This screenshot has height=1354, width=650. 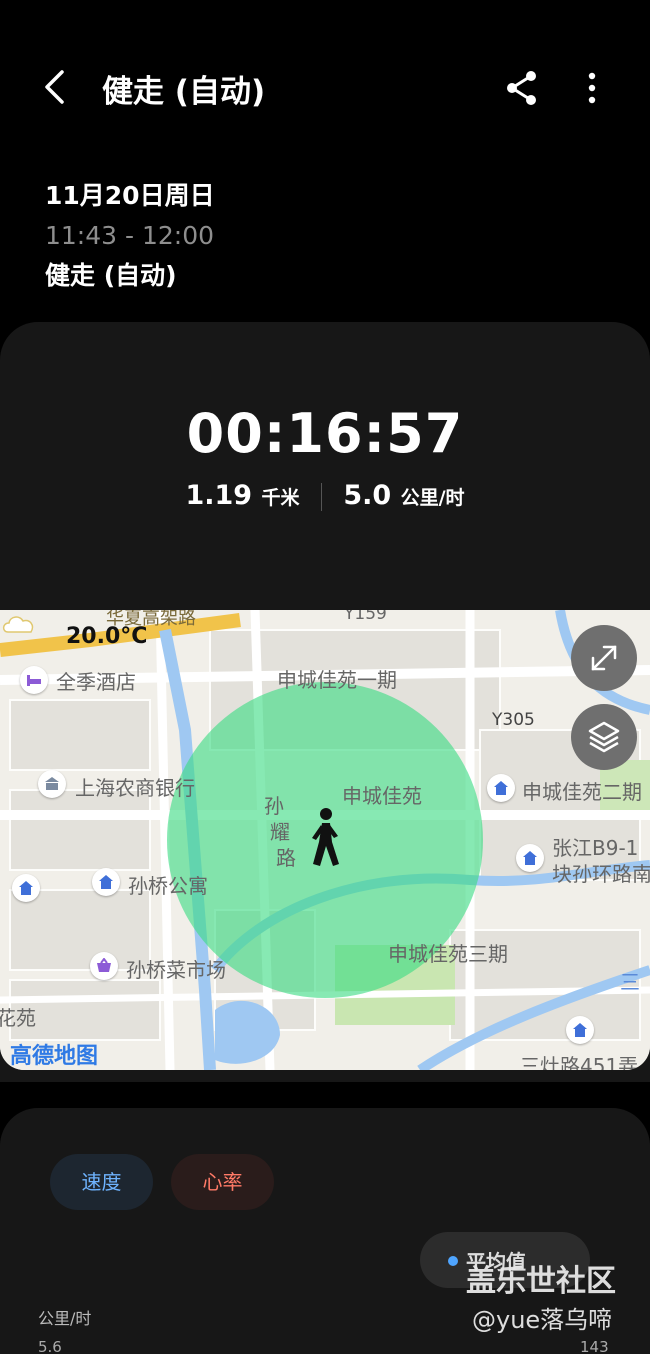 What do you see at coordinates (151, 619) in the screenshot?
I see `map-label-huaxia: 华夏高架路` at bounding box center [151, 619].